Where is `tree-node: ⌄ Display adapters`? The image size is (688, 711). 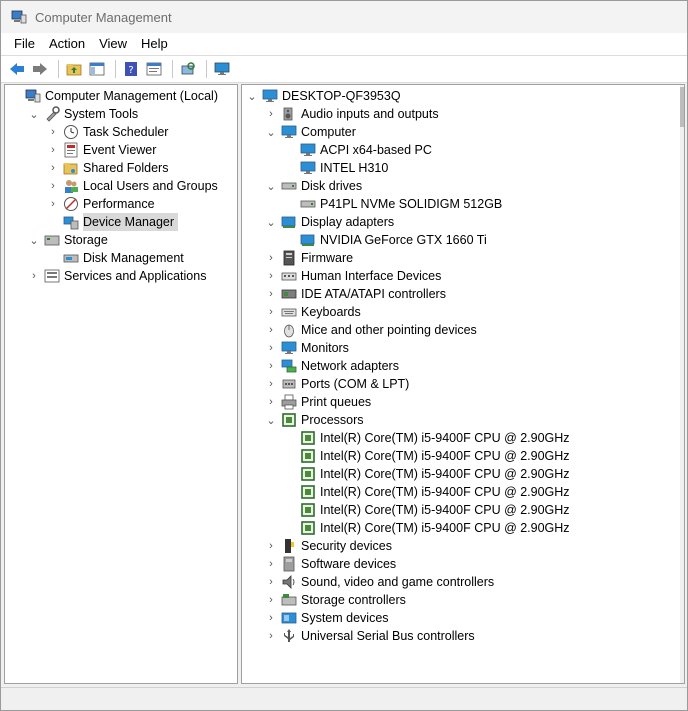
tree-node: ⌄ Display adapters is located at coordinates (329, 222).